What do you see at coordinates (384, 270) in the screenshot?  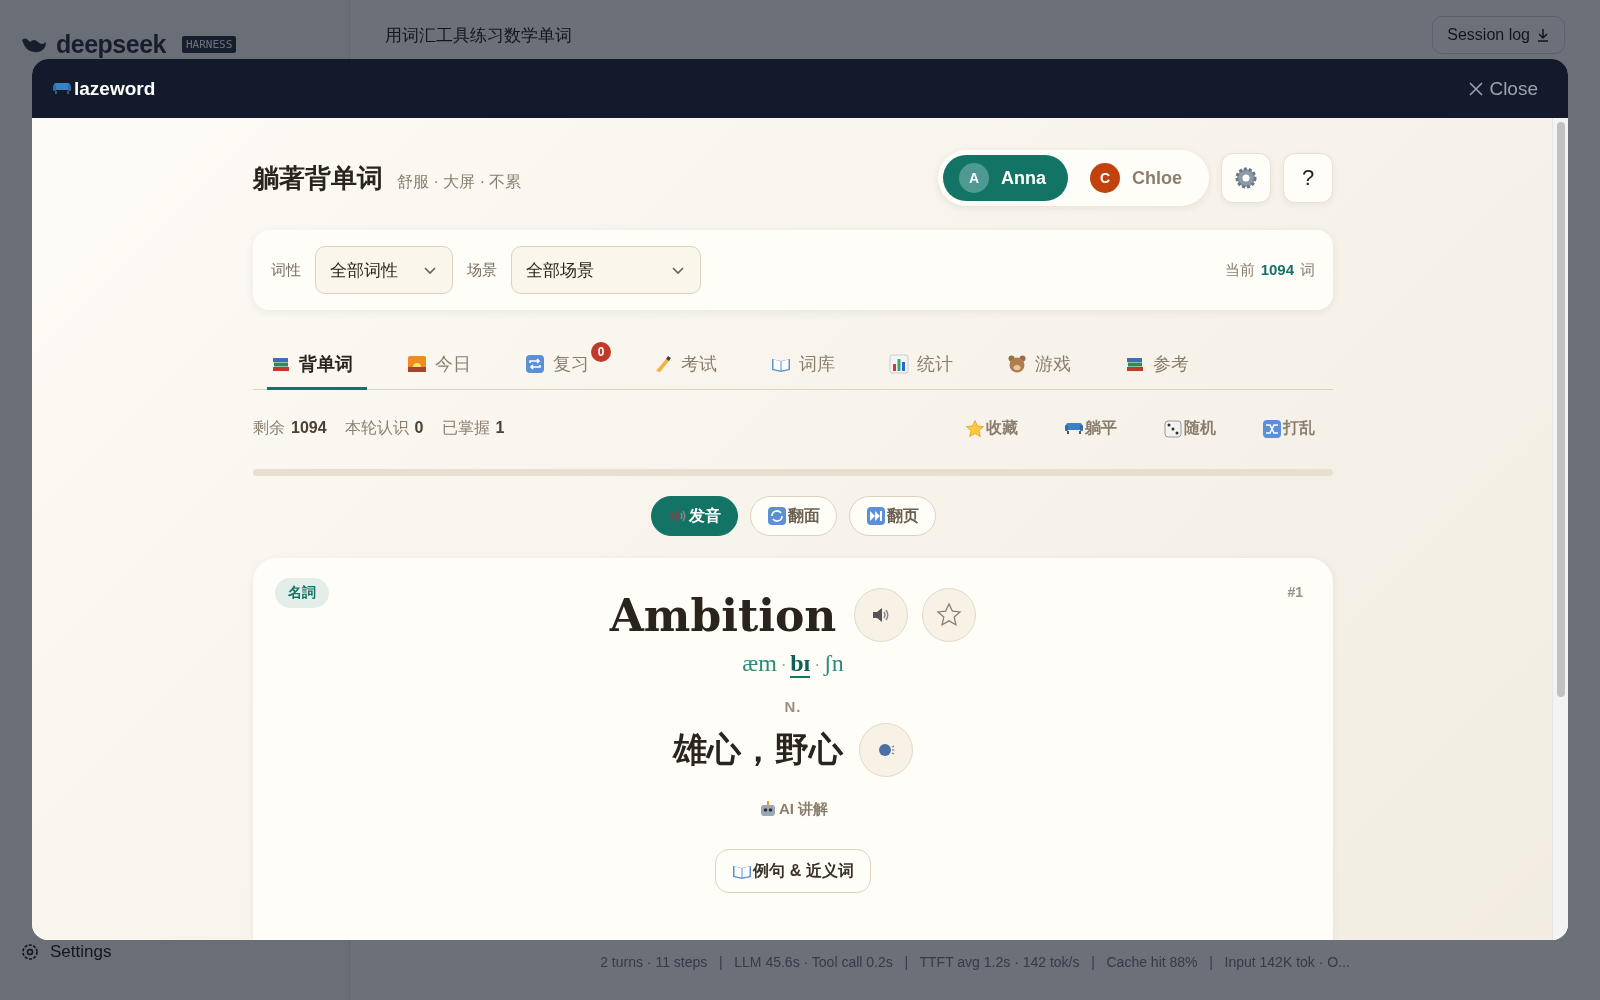 I see `filter-select: 全部词性` at bounding box center [384, 270].